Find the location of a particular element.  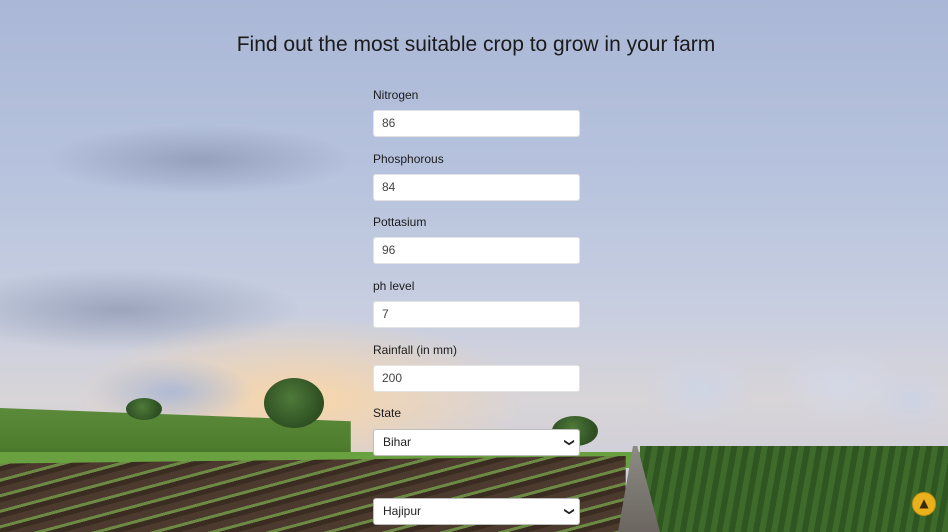

nitrogen-label: Nitrogen is located at coordinates (396, 95).